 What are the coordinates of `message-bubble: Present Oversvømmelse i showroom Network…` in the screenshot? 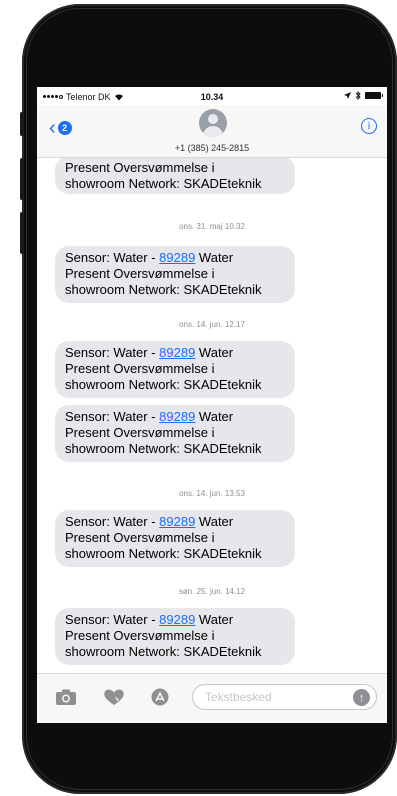 It's located at (175, 176).